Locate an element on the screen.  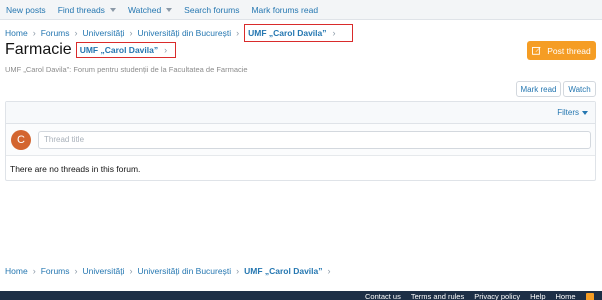
avatar: C is located at coordinates (21, 139).